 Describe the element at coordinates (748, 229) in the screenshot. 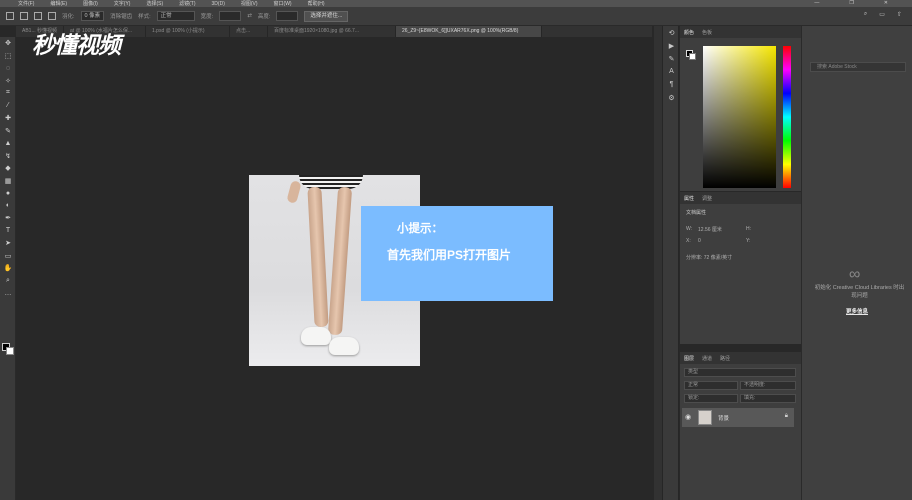

I see `height-label: H:` at that location.